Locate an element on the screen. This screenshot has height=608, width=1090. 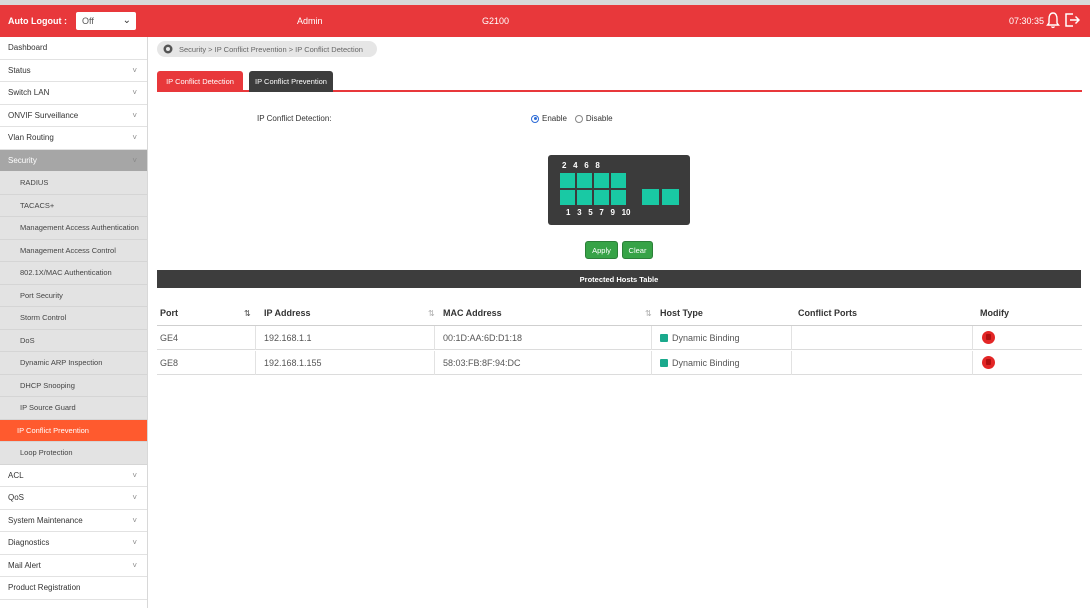
sidebar-item-label: ONVIF Surveillance is located at coordinates (43, 115).